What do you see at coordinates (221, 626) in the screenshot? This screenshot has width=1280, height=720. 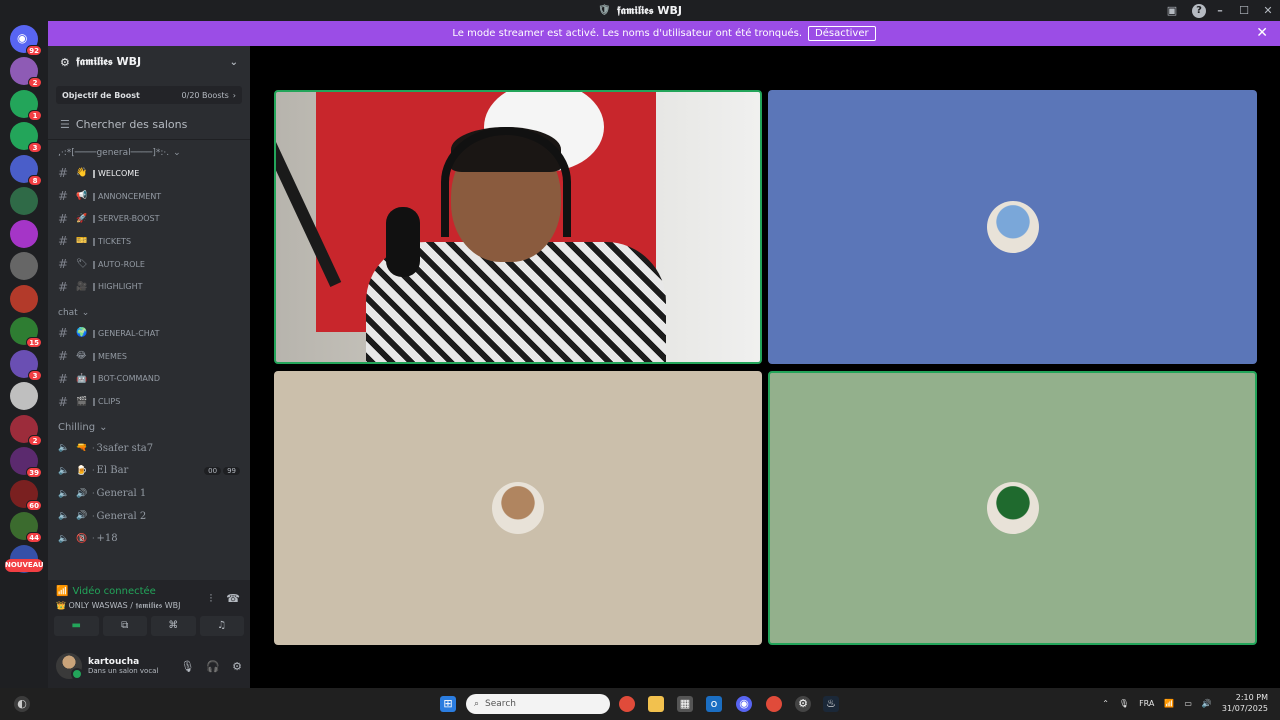 I see `soundboard-button: ♫` at bounding box center [221, 626].